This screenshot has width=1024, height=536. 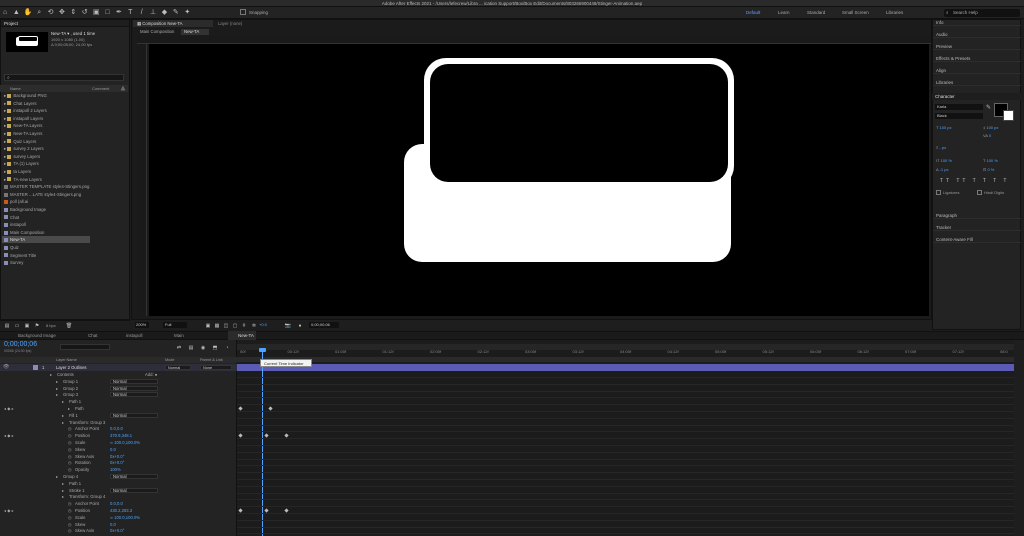 What do you see at coordinates (27, 326) in the screenshot?
I see `new-comp-icon: ▣` at bounding box center [27, 326].